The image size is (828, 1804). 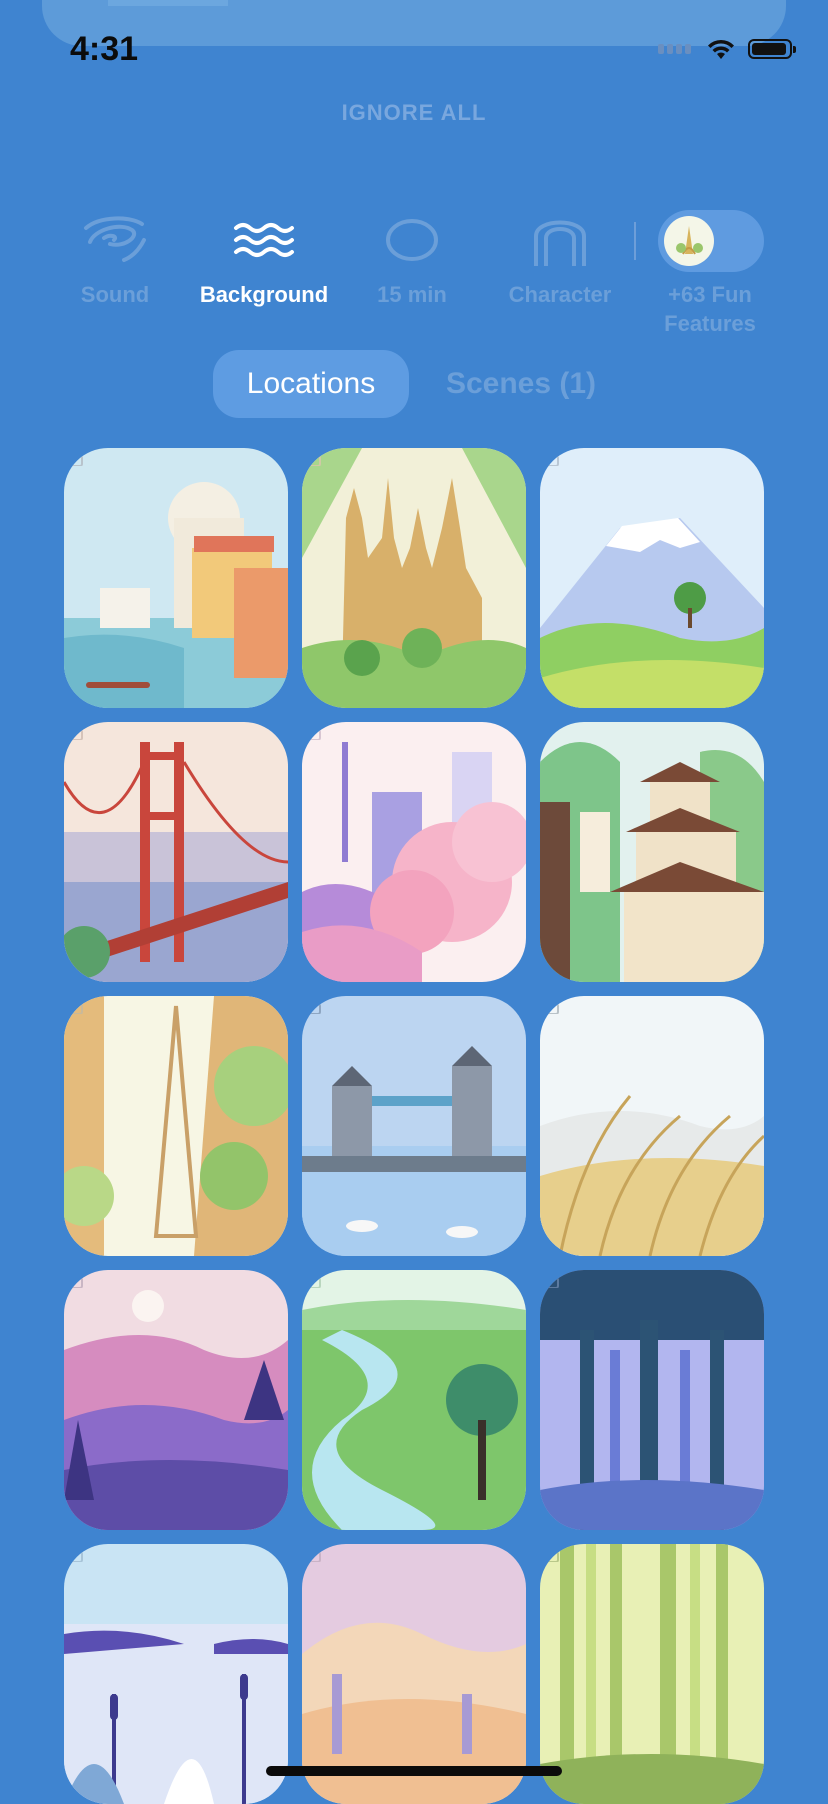 I want to click on tool-character: Character, so click(x=560, y=254).